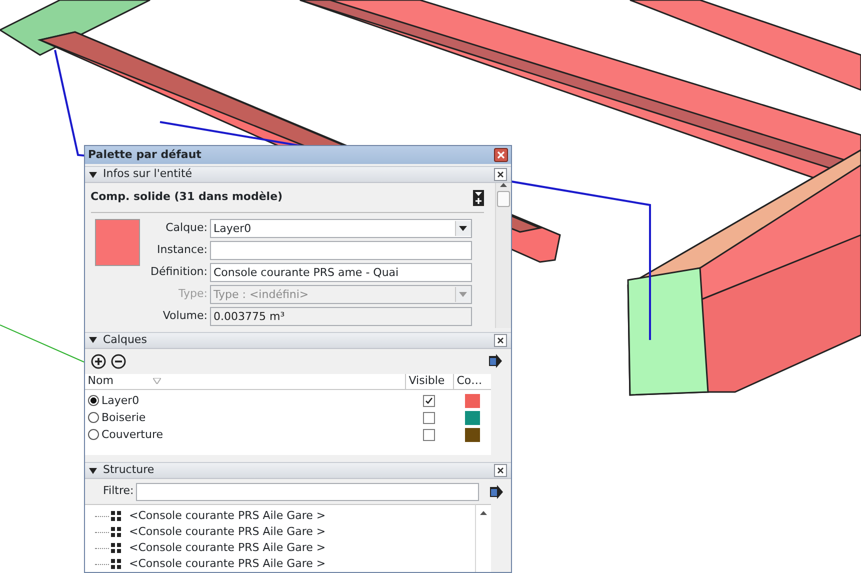 The image size is (861, 573). What do you see at coordinates (121, 400) in the screenshot?
I see `layer-name: Layer0` at bounding box center [121, 400].